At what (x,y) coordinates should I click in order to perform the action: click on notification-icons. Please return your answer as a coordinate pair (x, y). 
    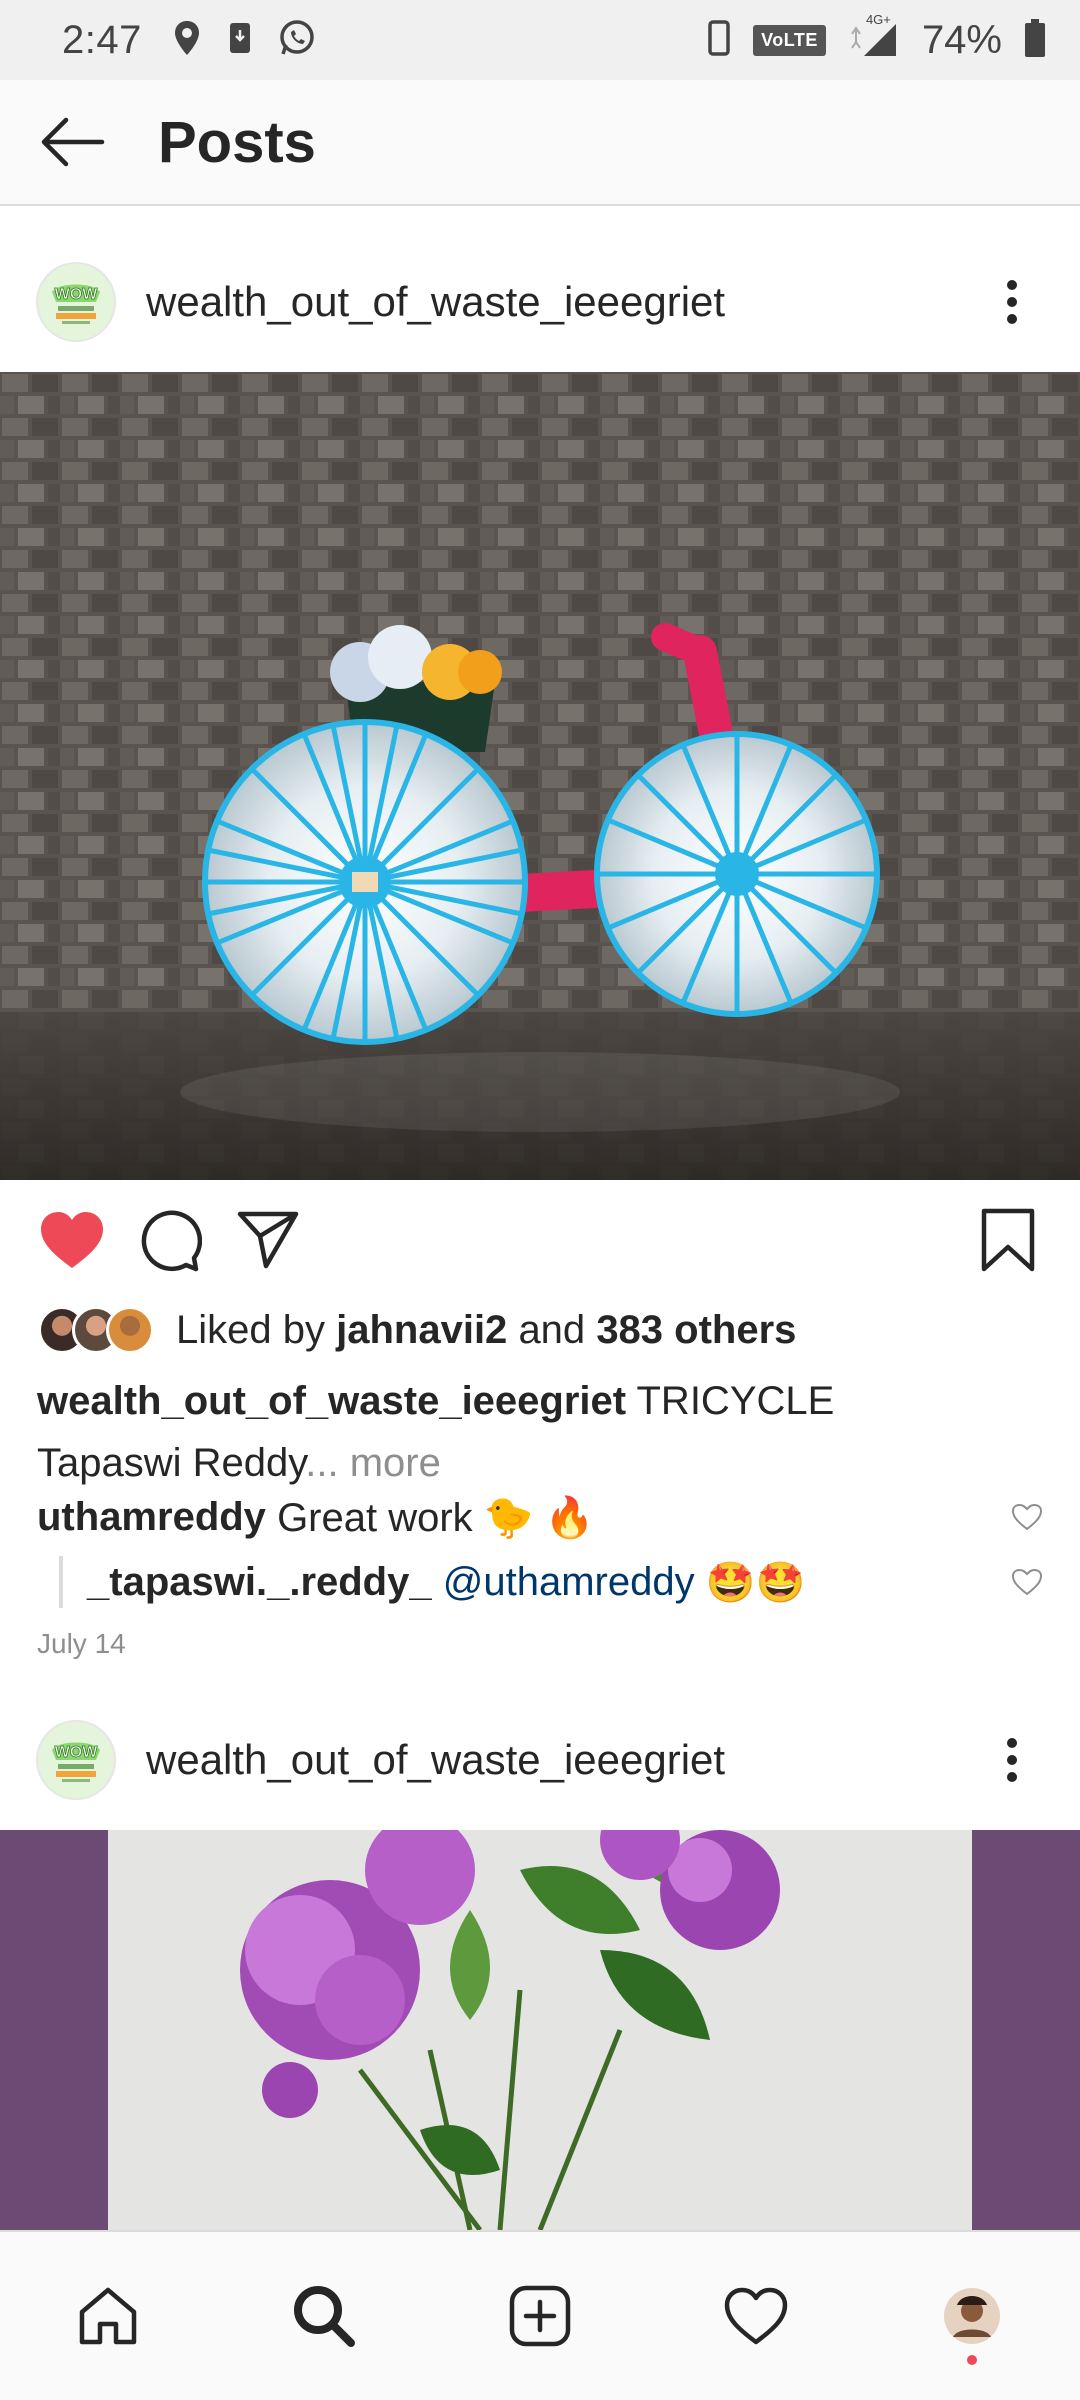
    Looking at the image, I should click on (244, 40).